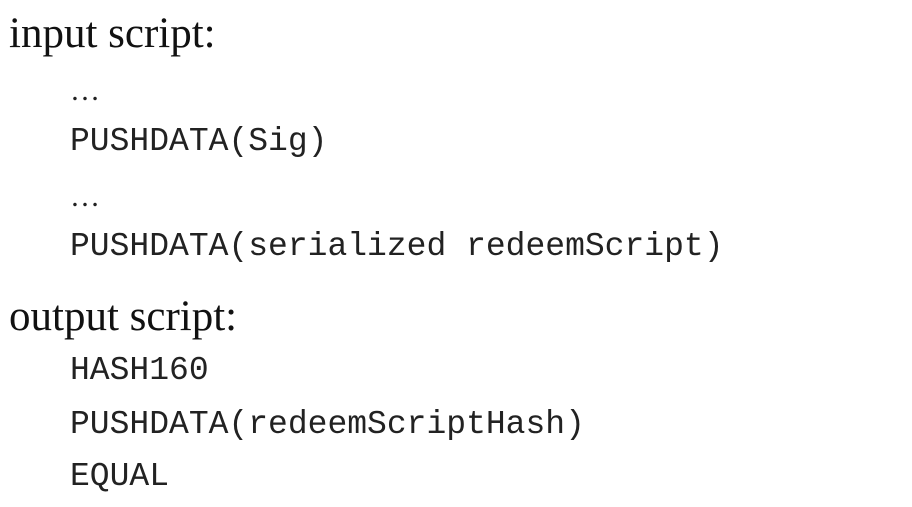  Describe the element at coordinates (199, 141) in the screenshot. I see `input-script-line-pushdata-sig: PUSHDATA(Sig)` at that location.